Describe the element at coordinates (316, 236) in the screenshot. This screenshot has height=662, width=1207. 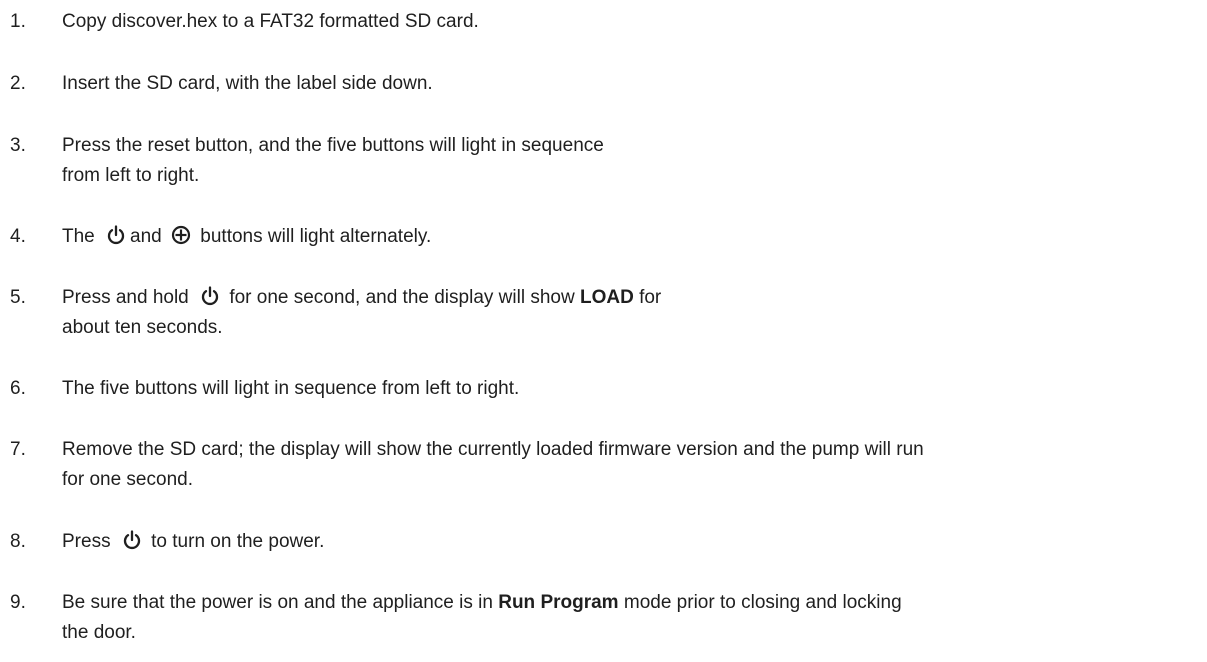
I see `step-text-post: buttons will light alternately.` at that location.